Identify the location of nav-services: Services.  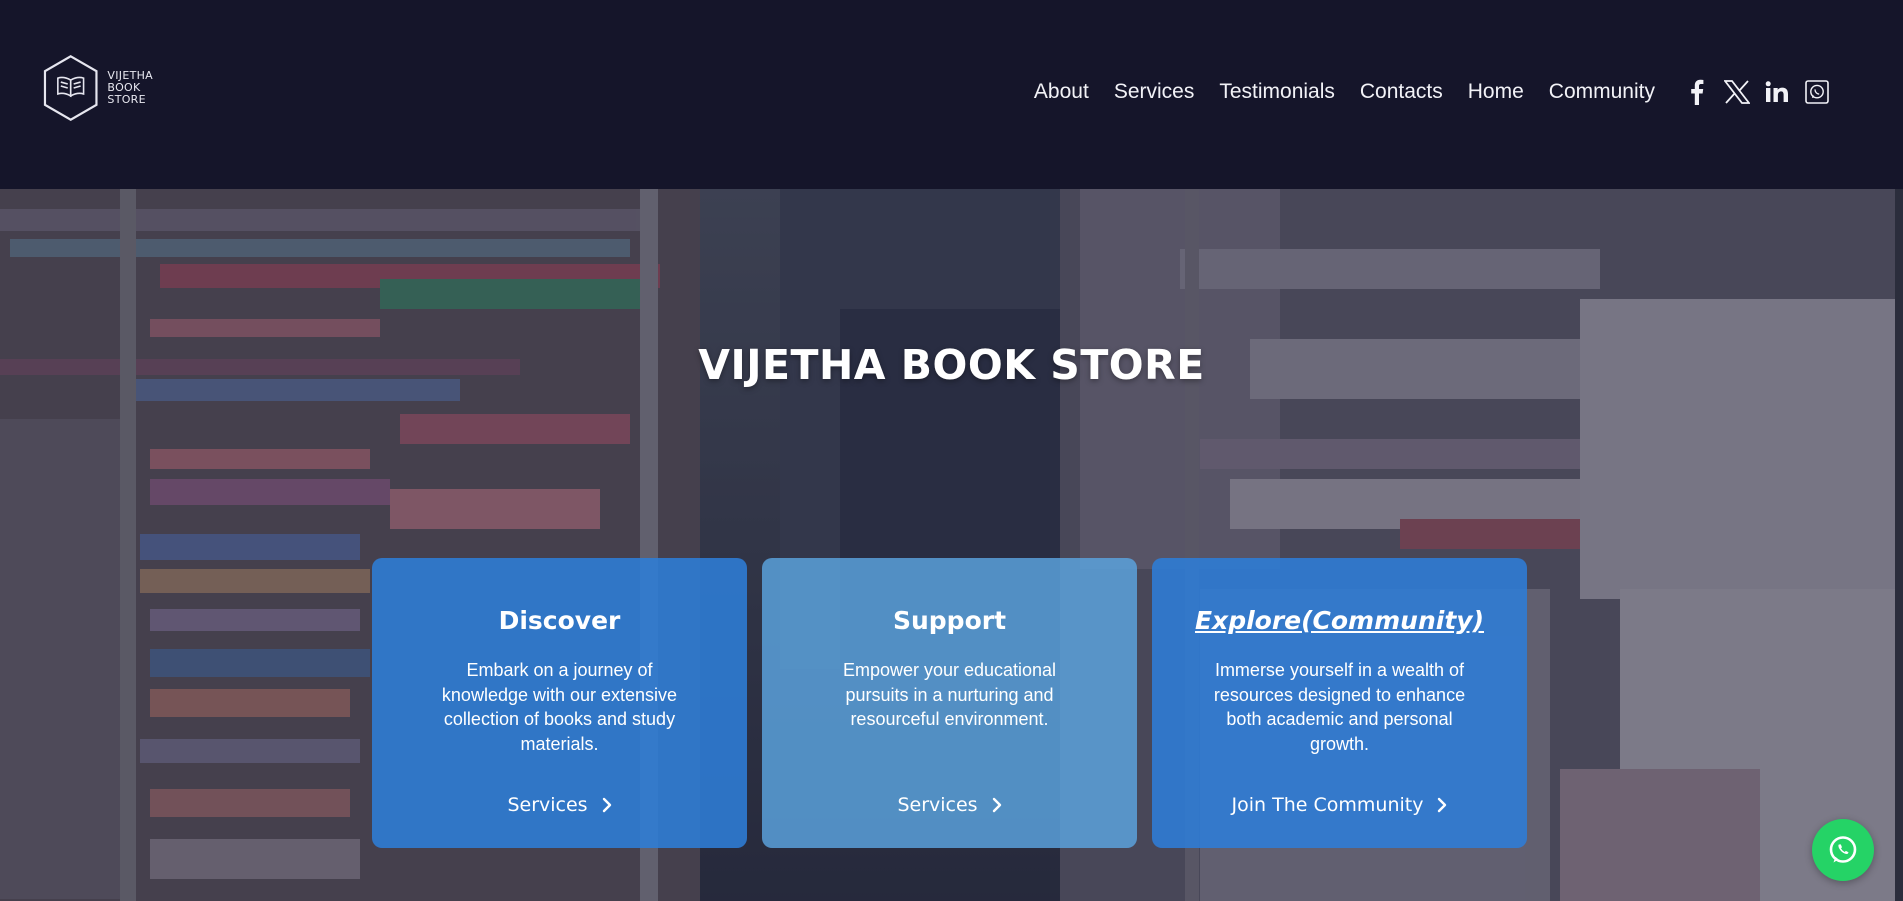
(1154, 92).